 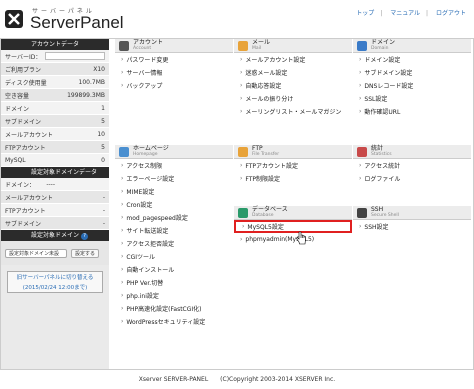 What do you see at coordinates (362, 151) in the screenshot?
I see `stats-icon` at bounding box center [362, 151].